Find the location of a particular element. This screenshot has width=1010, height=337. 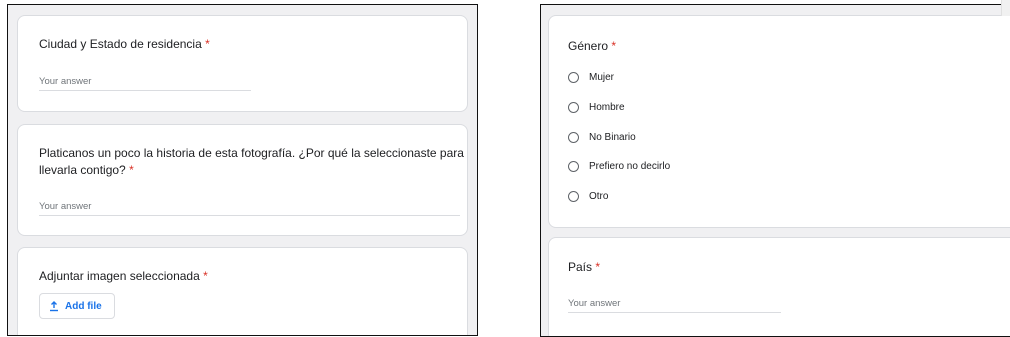

radio-label: Otro is located at coordinates (599, 196).